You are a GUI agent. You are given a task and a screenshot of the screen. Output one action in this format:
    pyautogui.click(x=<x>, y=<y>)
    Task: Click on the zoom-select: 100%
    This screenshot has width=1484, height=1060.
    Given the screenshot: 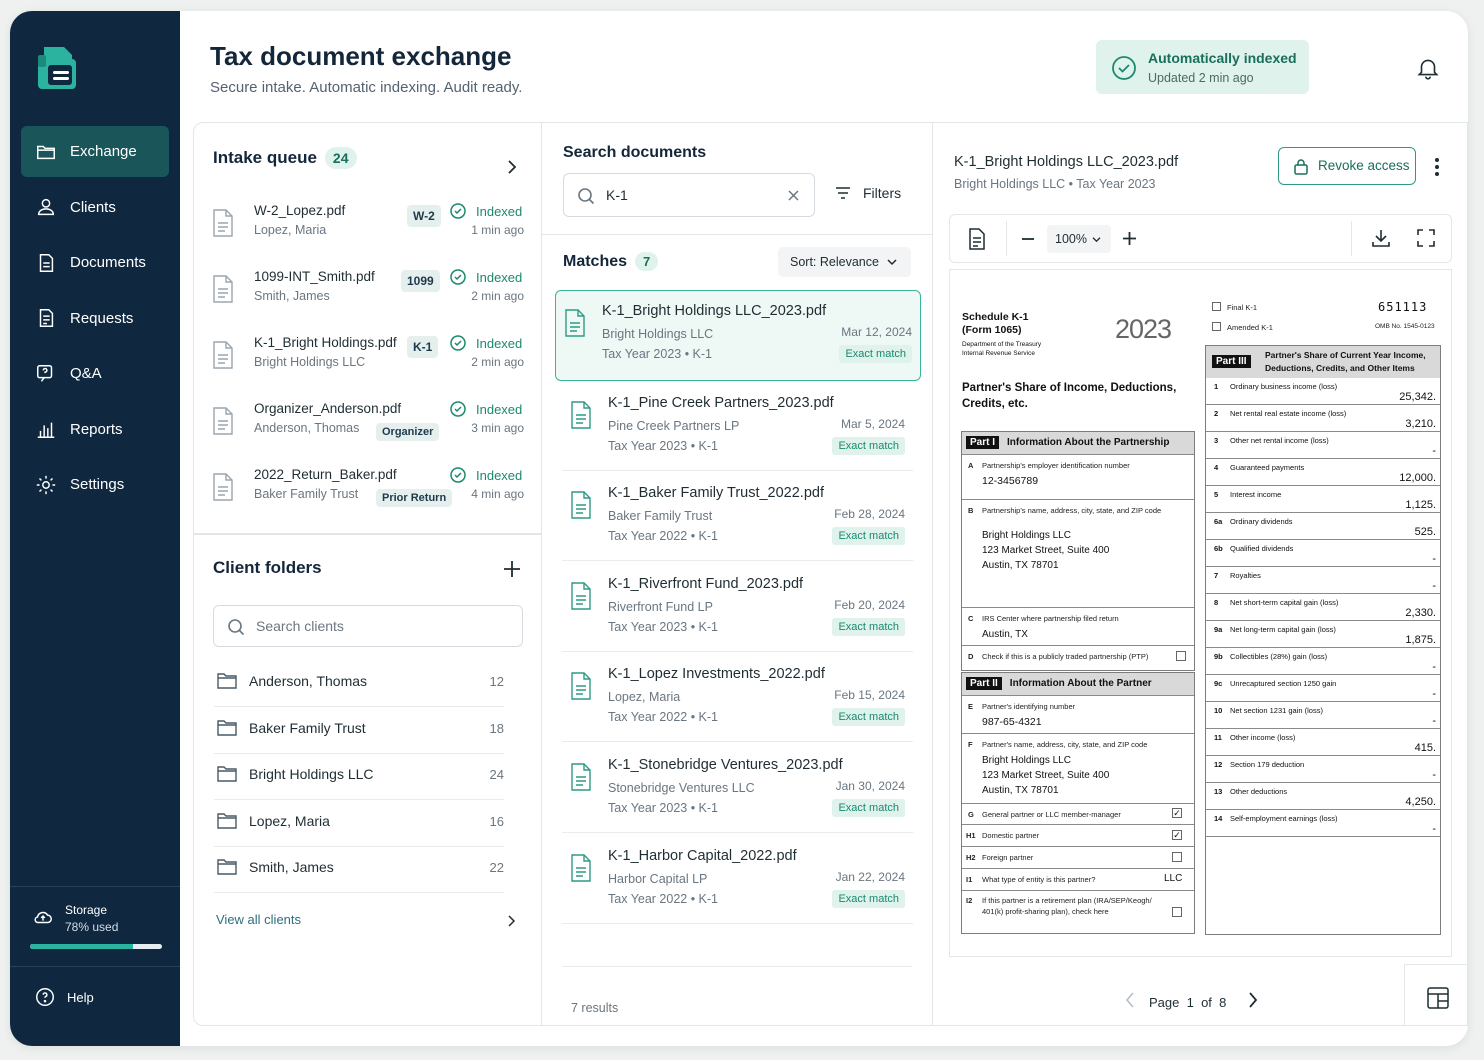 What is the action you would take?
    pyautogui.click(x=1079, y=239)
    